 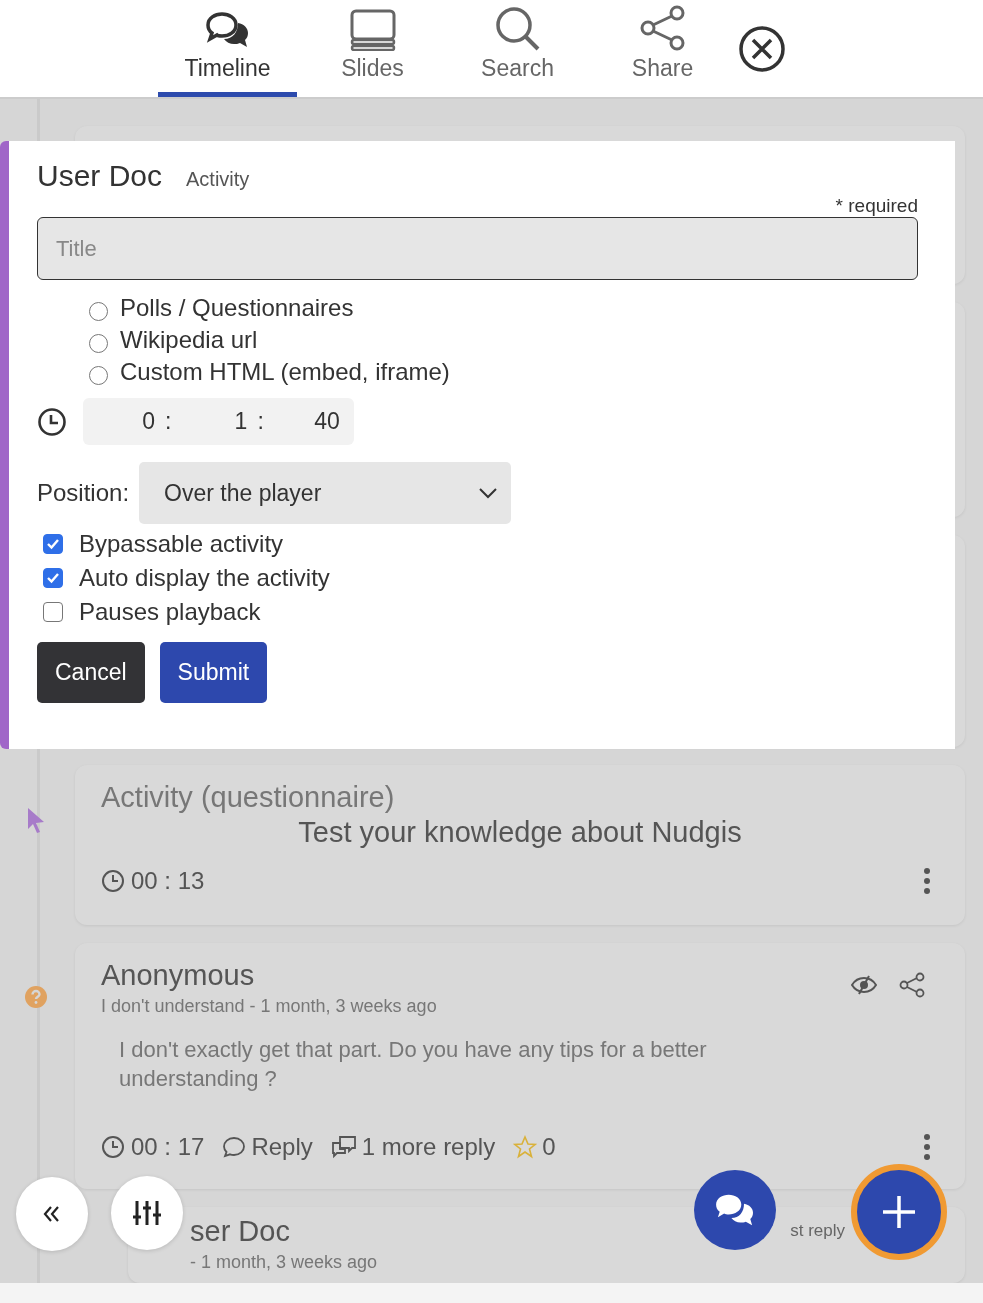 What do you see at coordinates (372, 30) in the screenshot?
I see `stacked-slides-icon` at bounding box center [372, 30].